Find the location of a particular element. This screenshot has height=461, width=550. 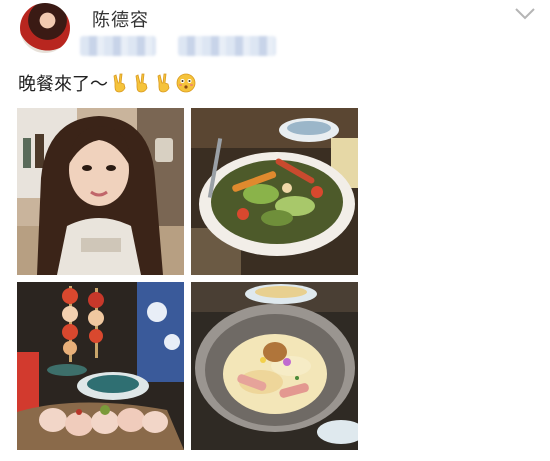

skewers-photo is located at coordinates (100, 366).